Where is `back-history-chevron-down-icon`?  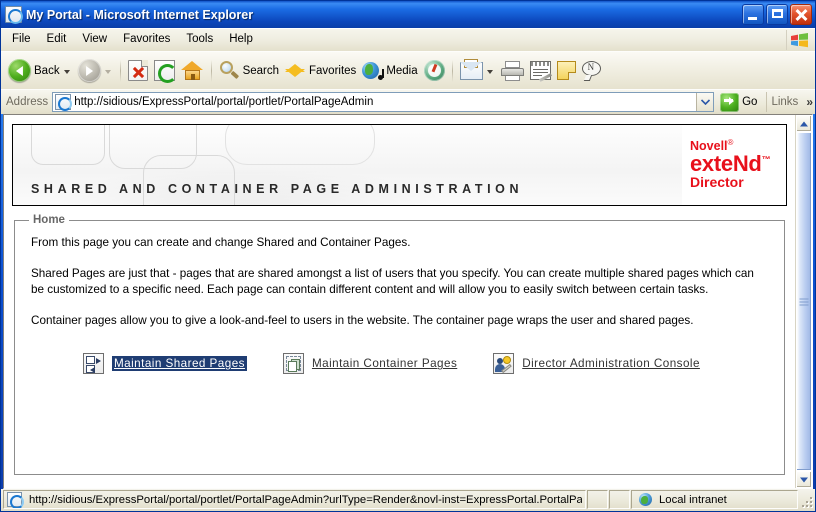 back-history-chevron-down-icon is located at coordinates (66, 72).